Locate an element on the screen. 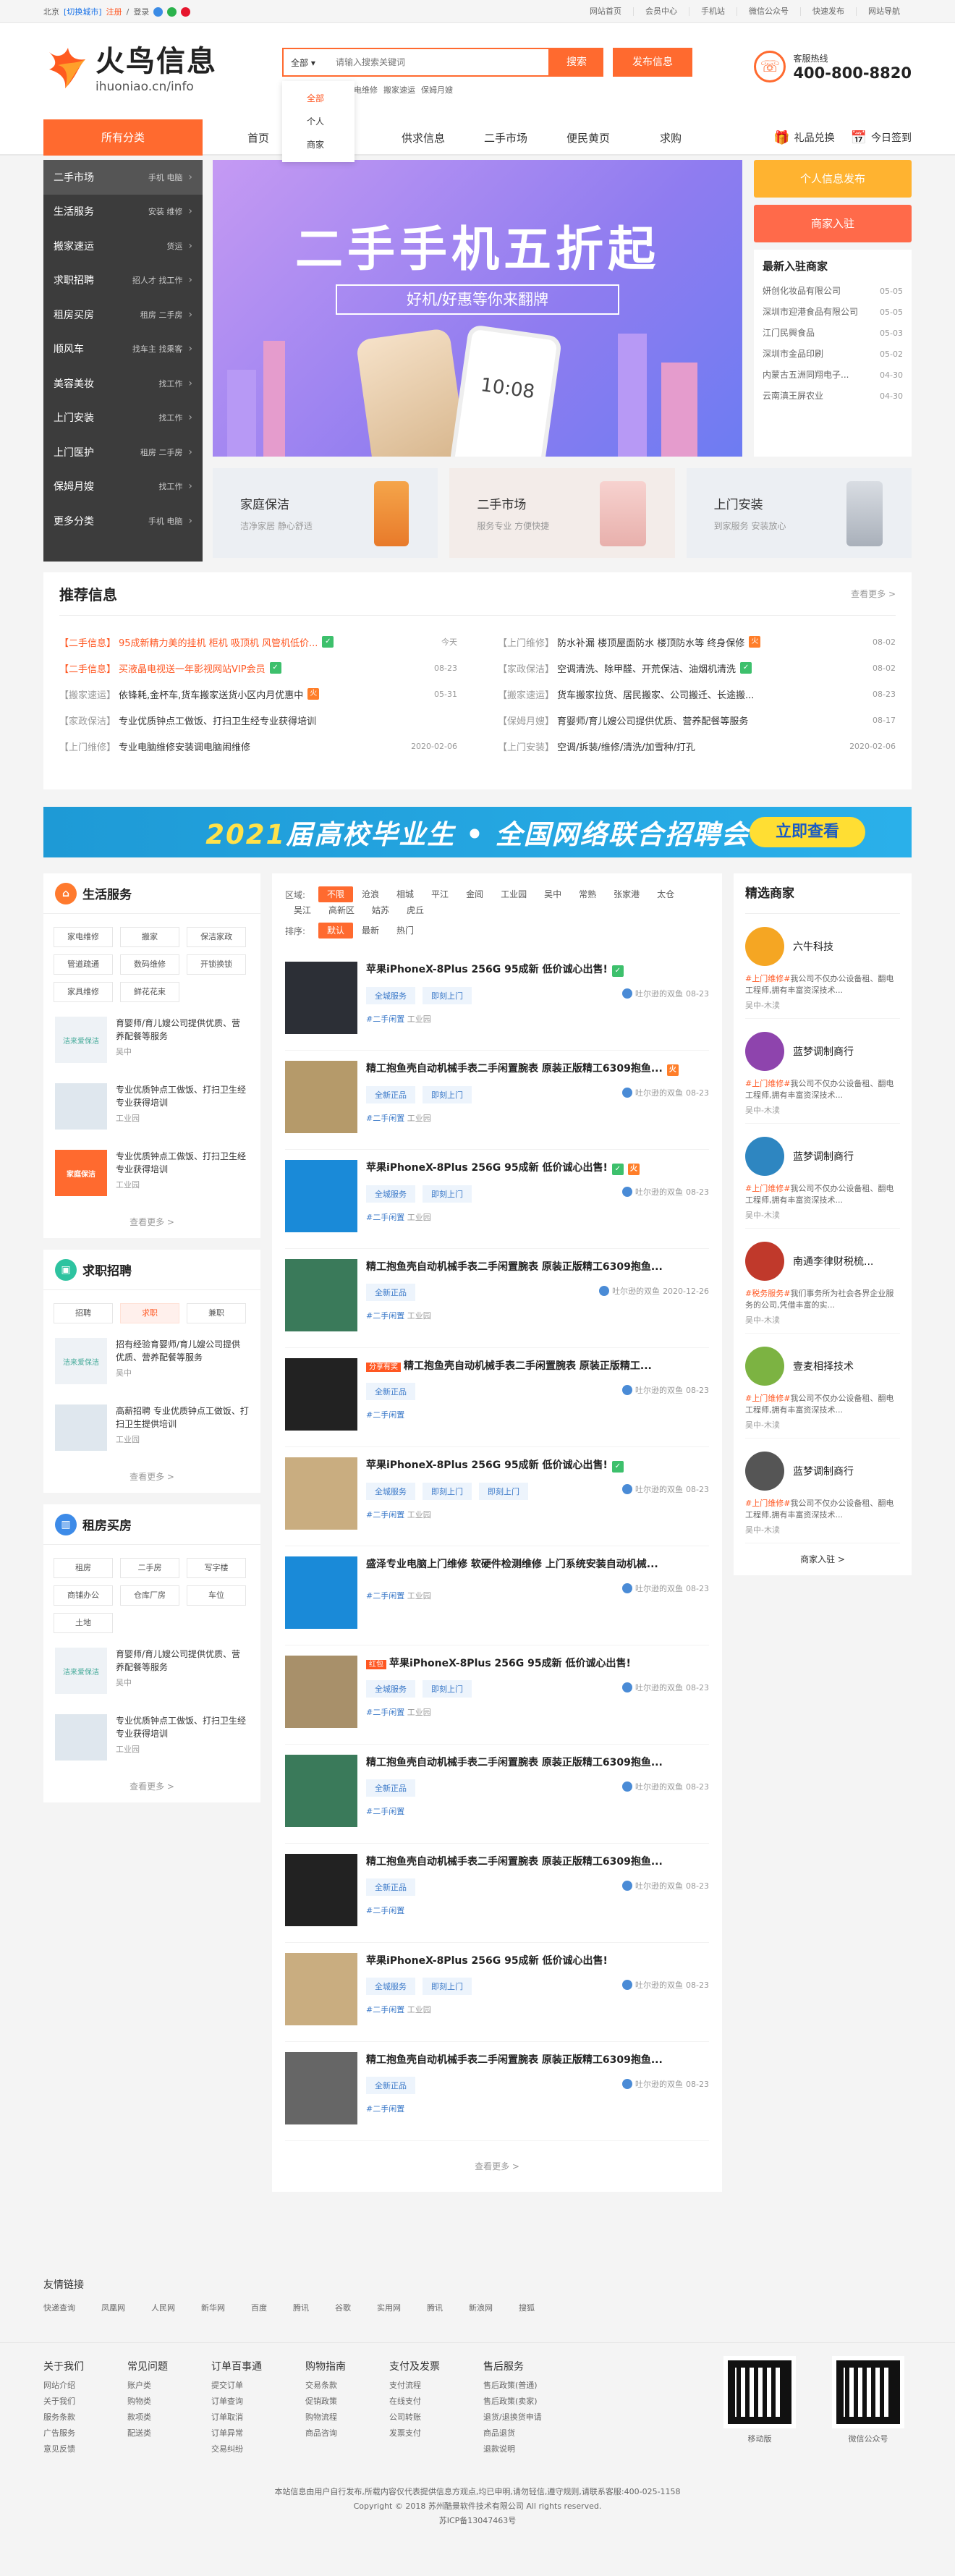  hotword: 保姆月嫂 is located at coordinates (437, 90).